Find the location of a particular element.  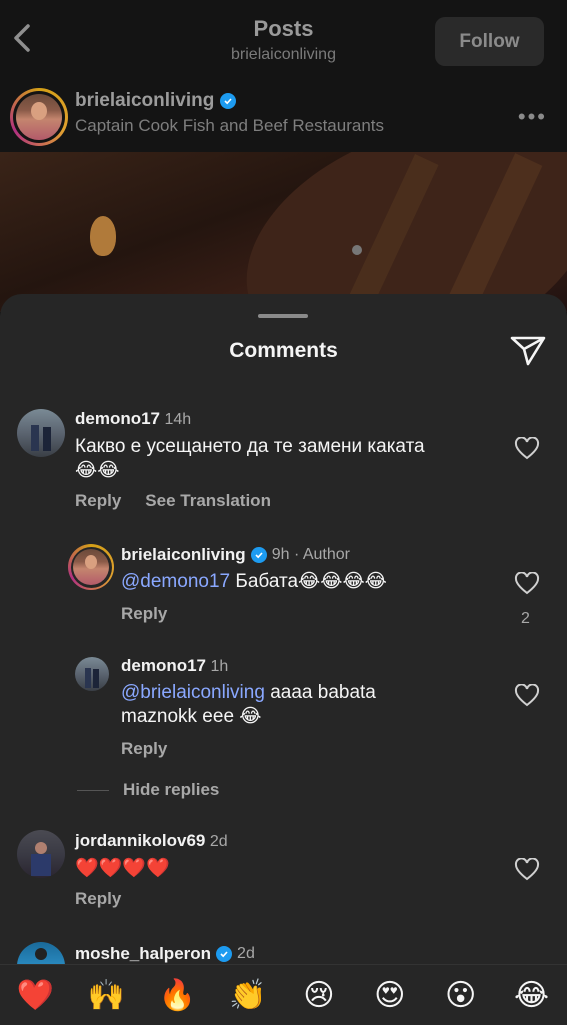

mention-link: @brielaiconliving is located at coordinates (193, 692).